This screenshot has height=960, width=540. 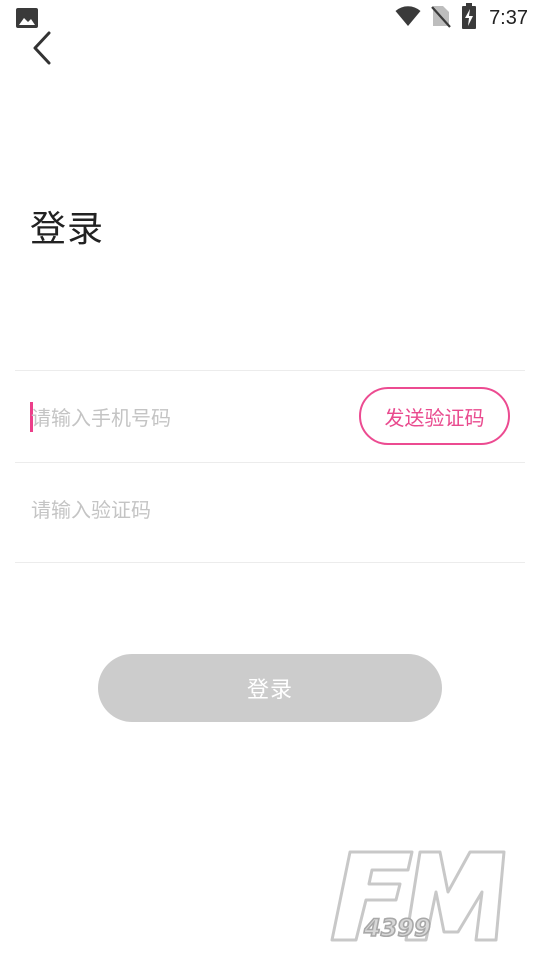 What do you see at coordinates (508, 17) in the screenshot?
I see `status-time: 7:37` at bounding box center [508, 17].